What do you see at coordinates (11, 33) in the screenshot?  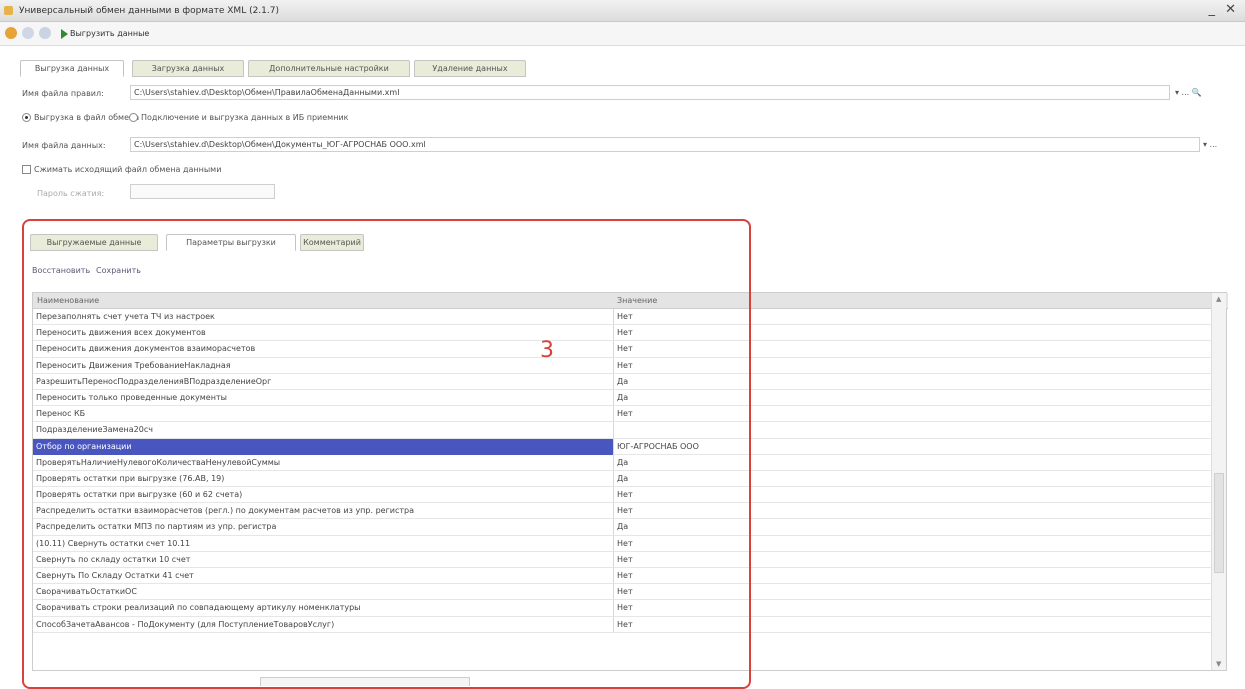 I see `info-icon` at bounding box center [11, 33].